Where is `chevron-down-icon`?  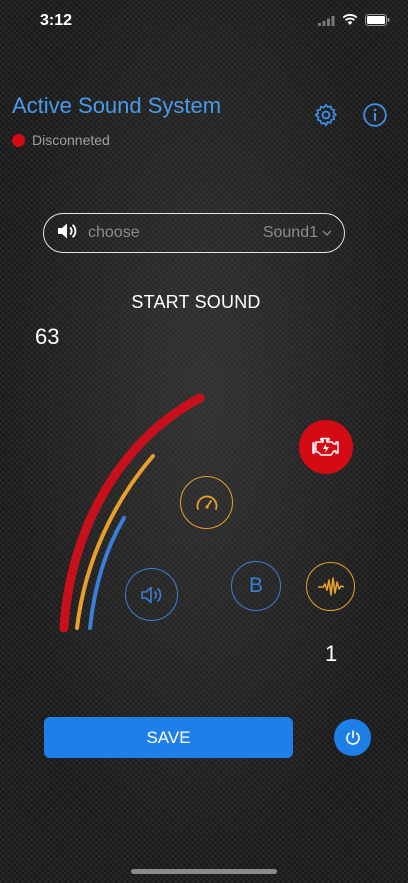
chevron-down-icon is located at coordinates (327, 233).